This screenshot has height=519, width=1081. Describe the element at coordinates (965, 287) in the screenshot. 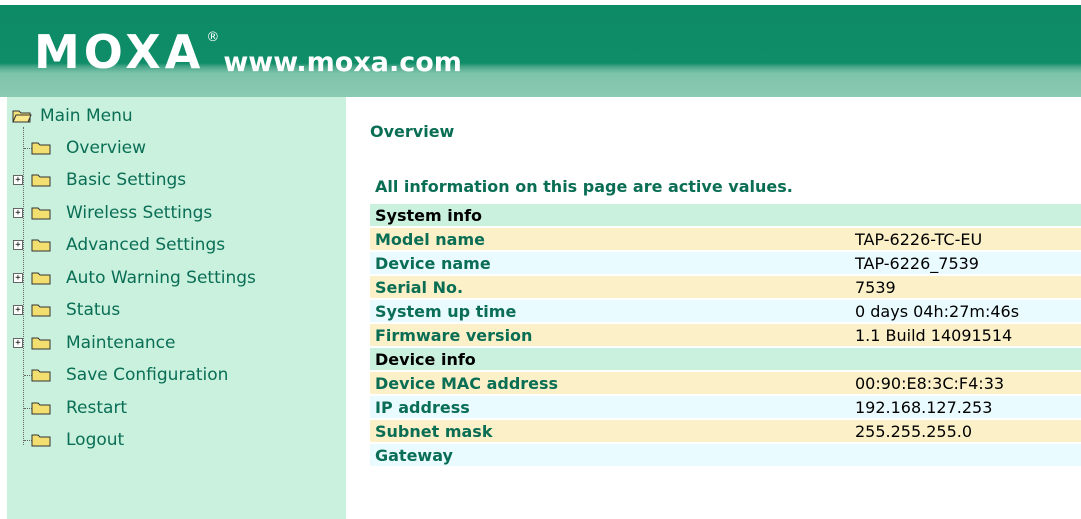

I see `field-value: 7539` at that location.